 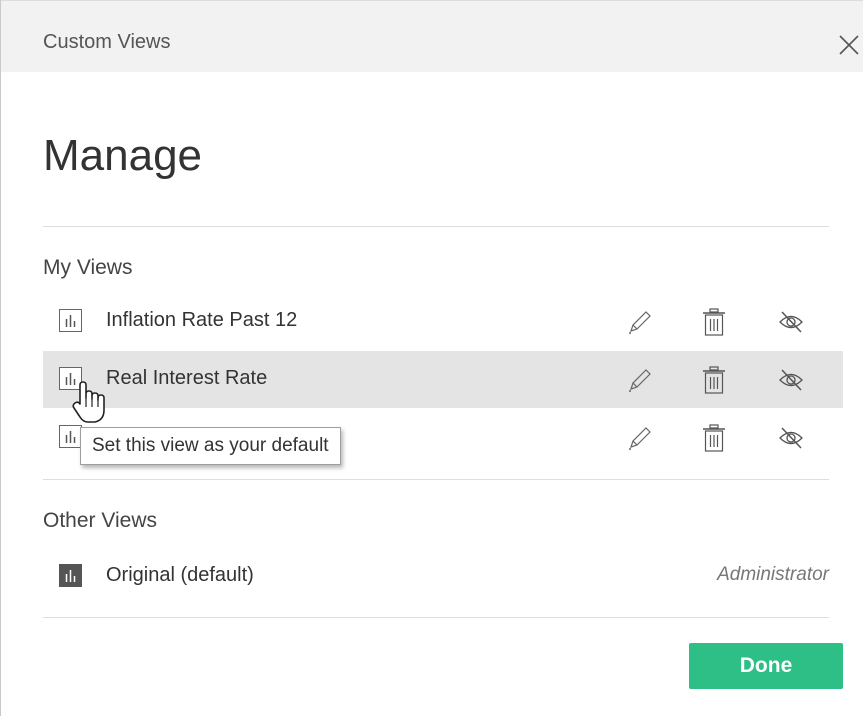 What do you see at coordinates (766, 666) in the screenshot?
I see `done-button: Done` at bounding box center [766, 666].